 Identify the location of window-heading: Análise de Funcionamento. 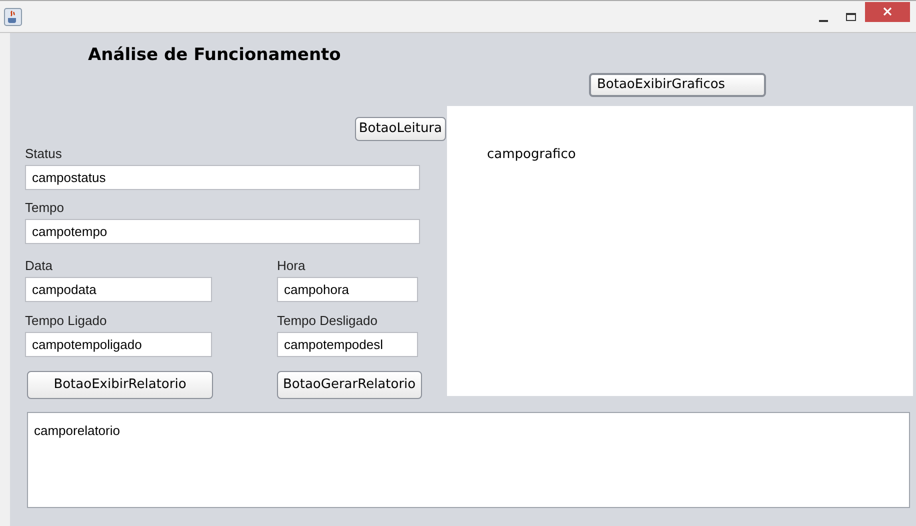
(215, 55).